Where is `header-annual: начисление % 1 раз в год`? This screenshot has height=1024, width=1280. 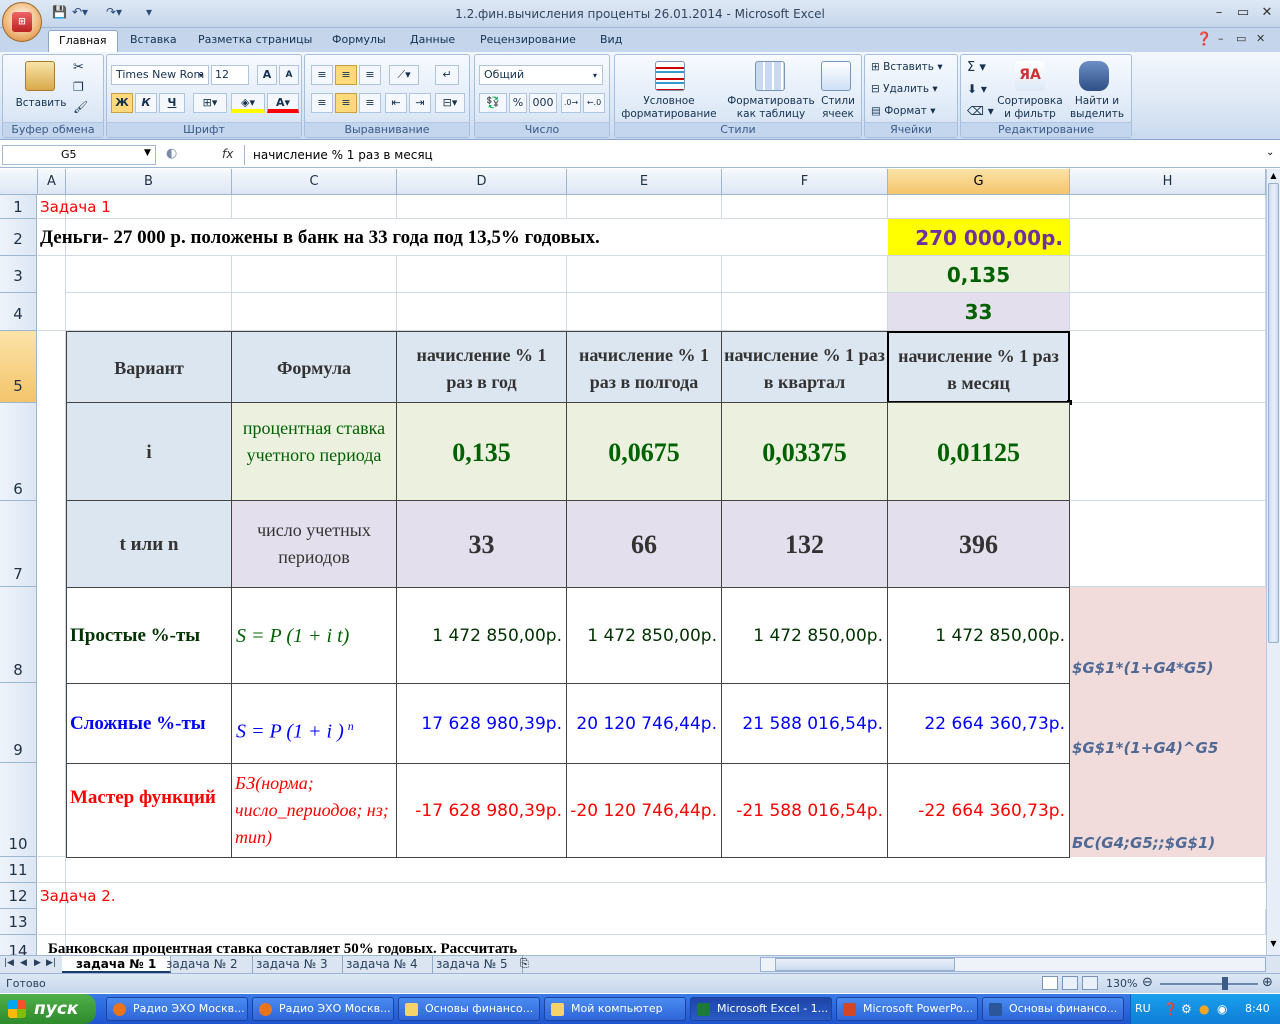
header-annual: начисление % 1 раз в год is located at coordinates (481, 367).